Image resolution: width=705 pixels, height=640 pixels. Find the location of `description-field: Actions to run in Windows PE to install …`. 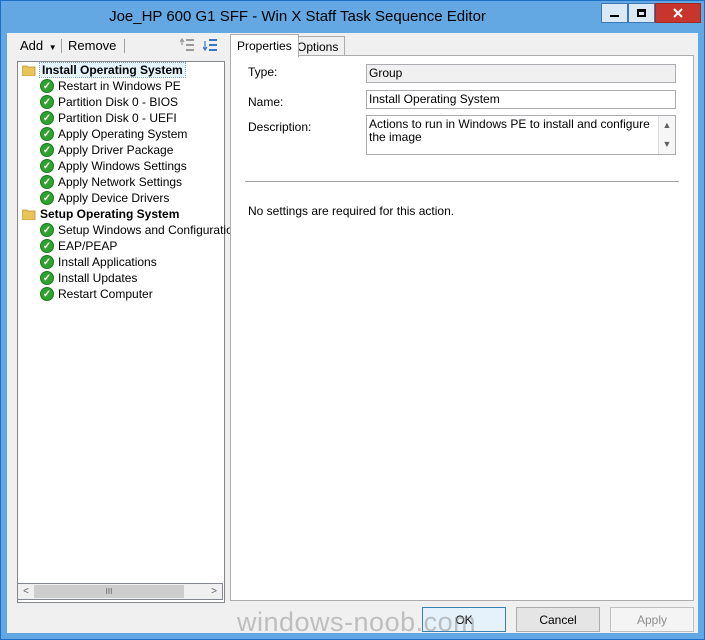

description-field: Actions to run in Windows PE to install … is located at coordinates (521, 135).